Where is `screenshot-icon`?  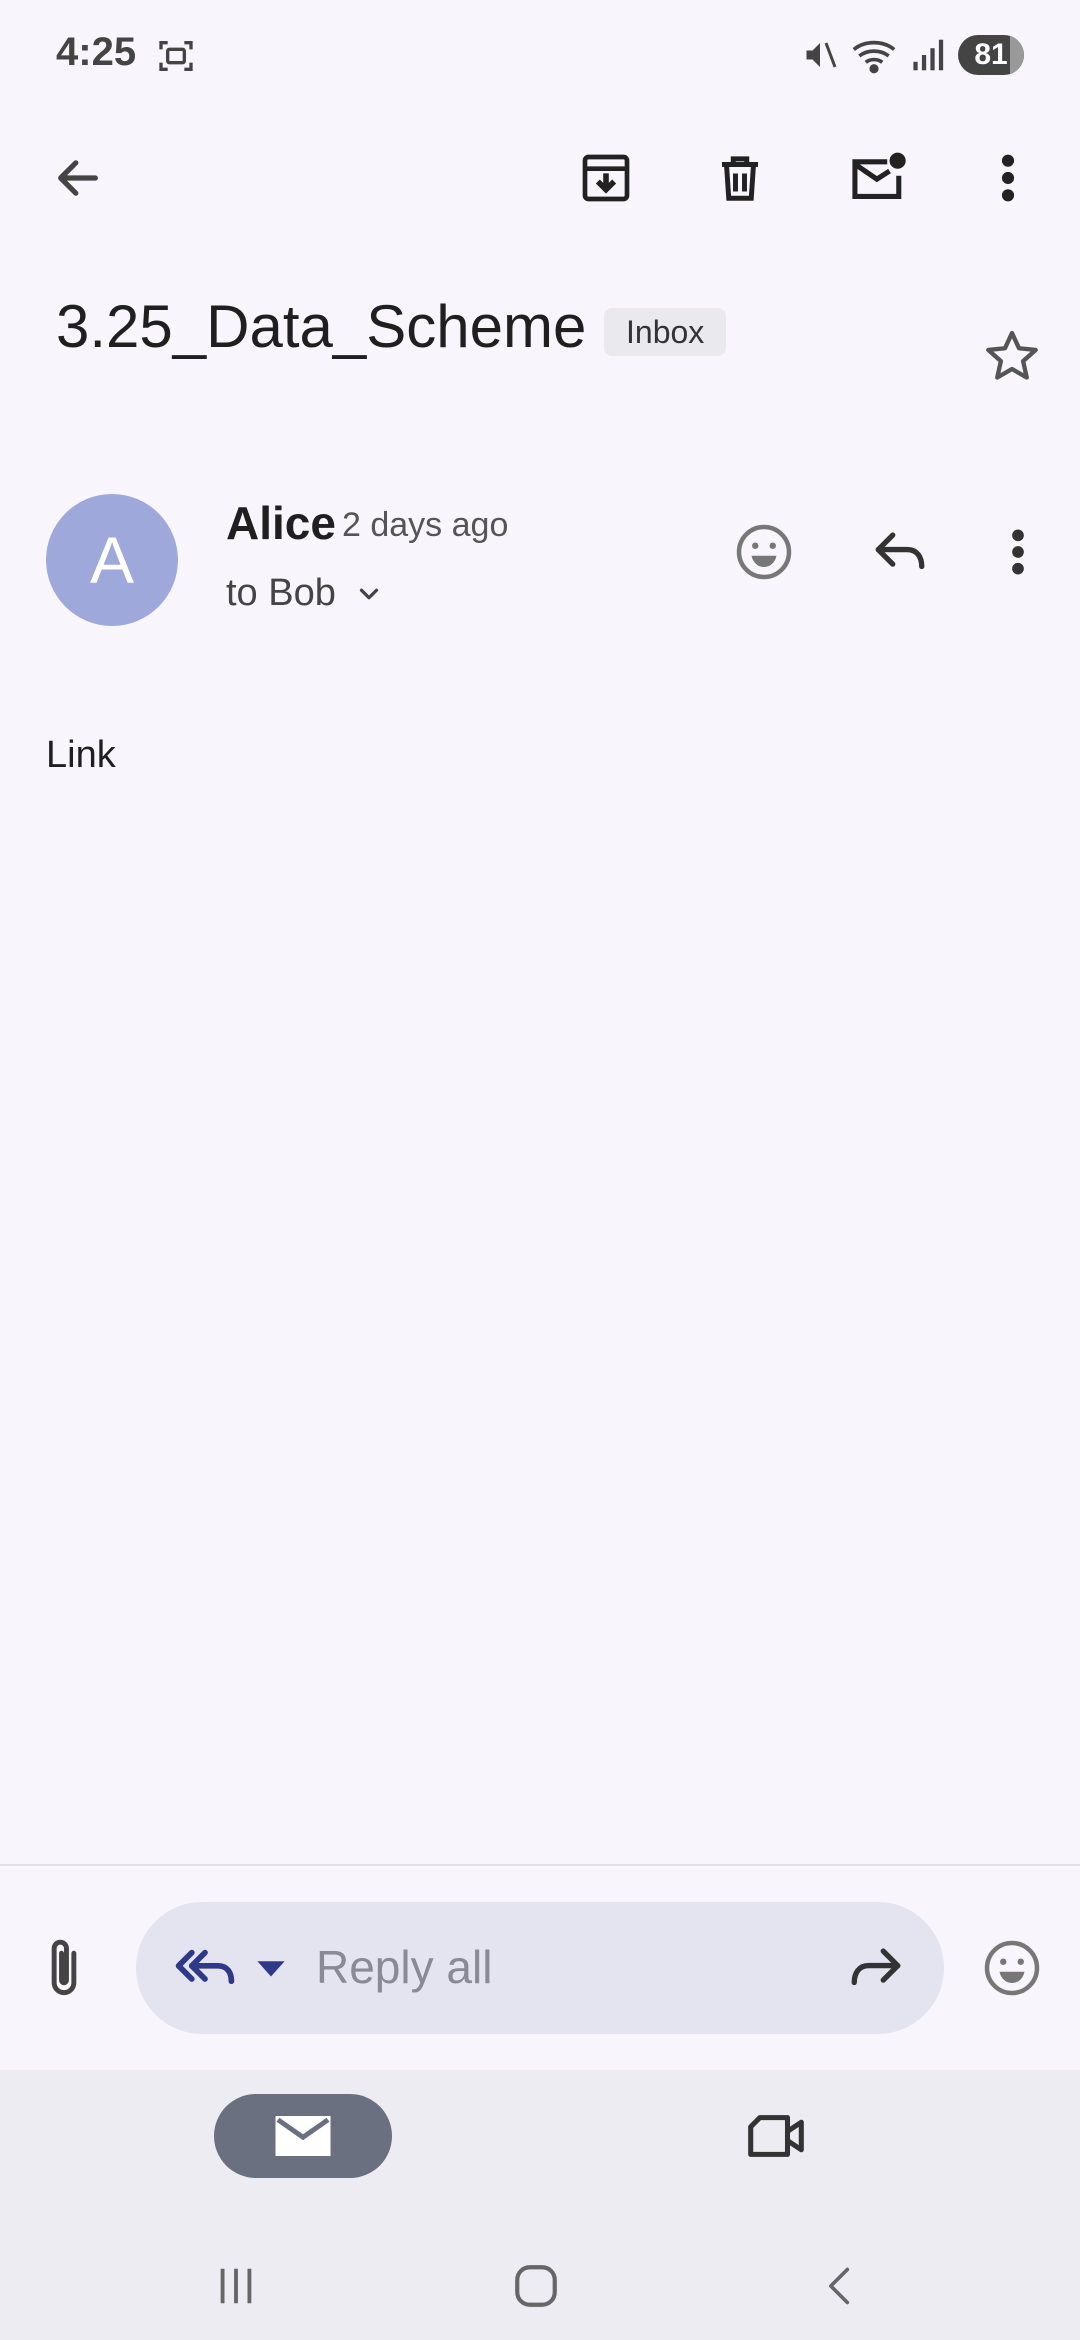
screenshot-icon is located at coordinates (176, 56).